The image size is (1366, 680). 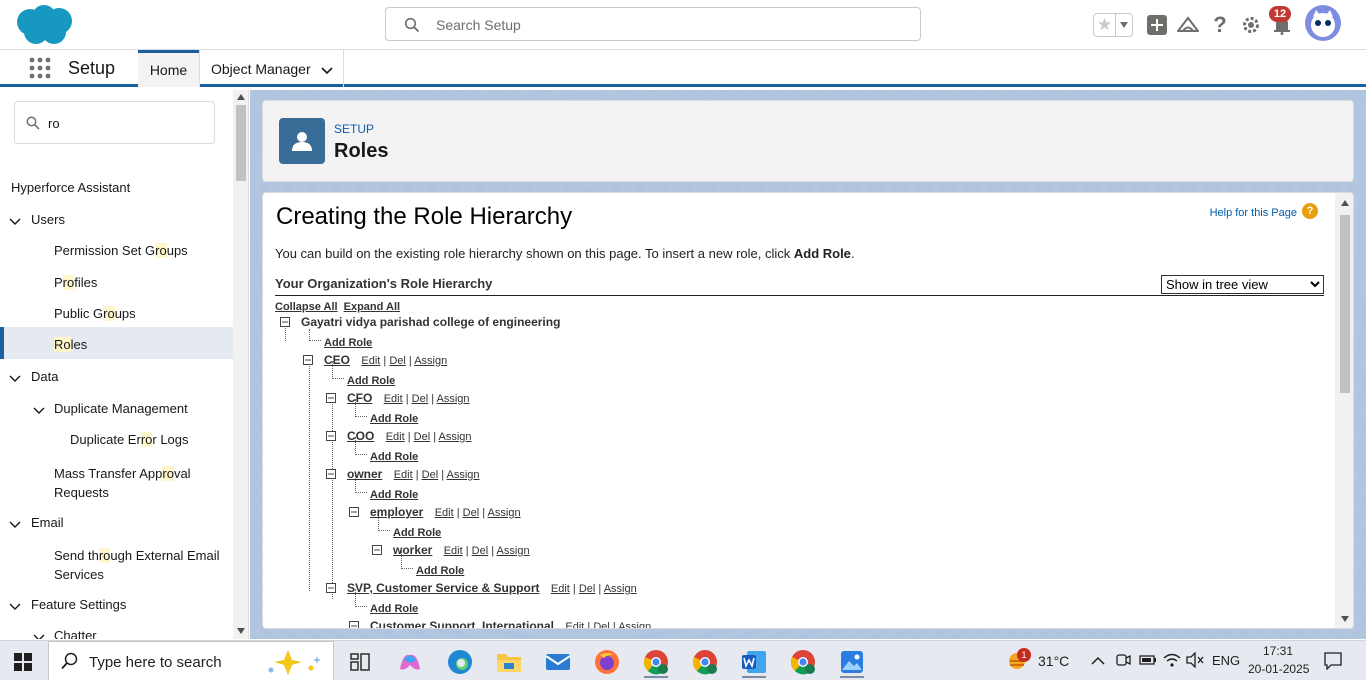 I want to click on role-name: COO, so click(x=360, y=436).